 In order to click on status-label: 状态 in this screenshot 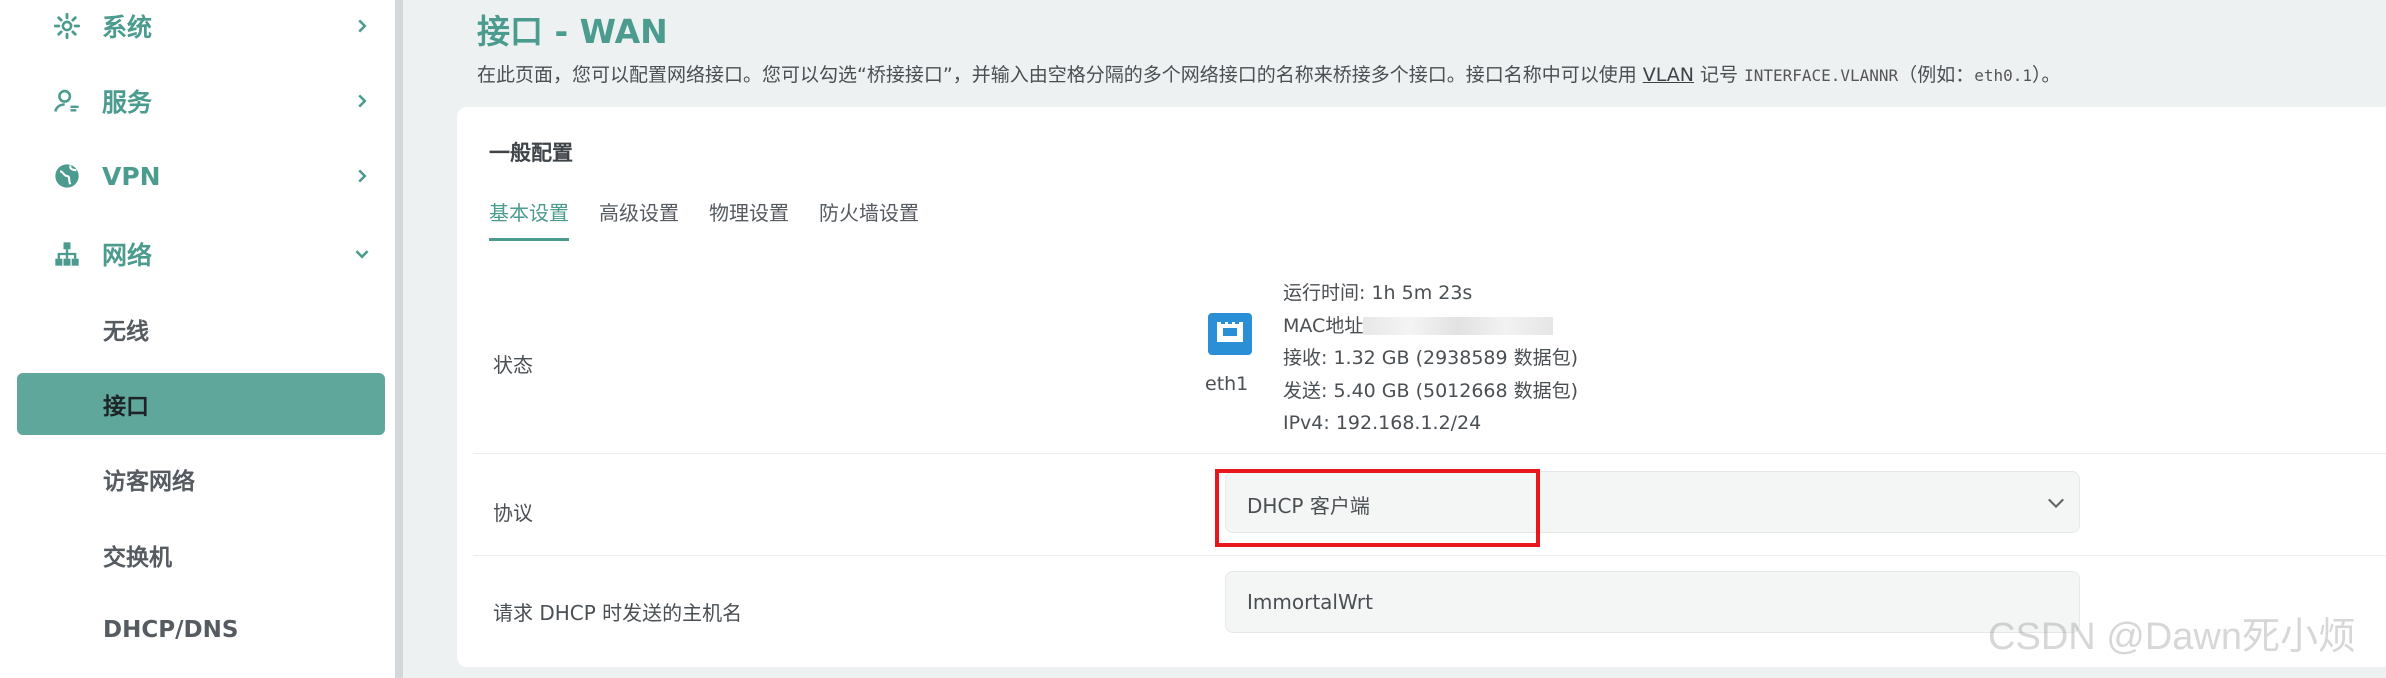, I will do `click(513, 365)`.